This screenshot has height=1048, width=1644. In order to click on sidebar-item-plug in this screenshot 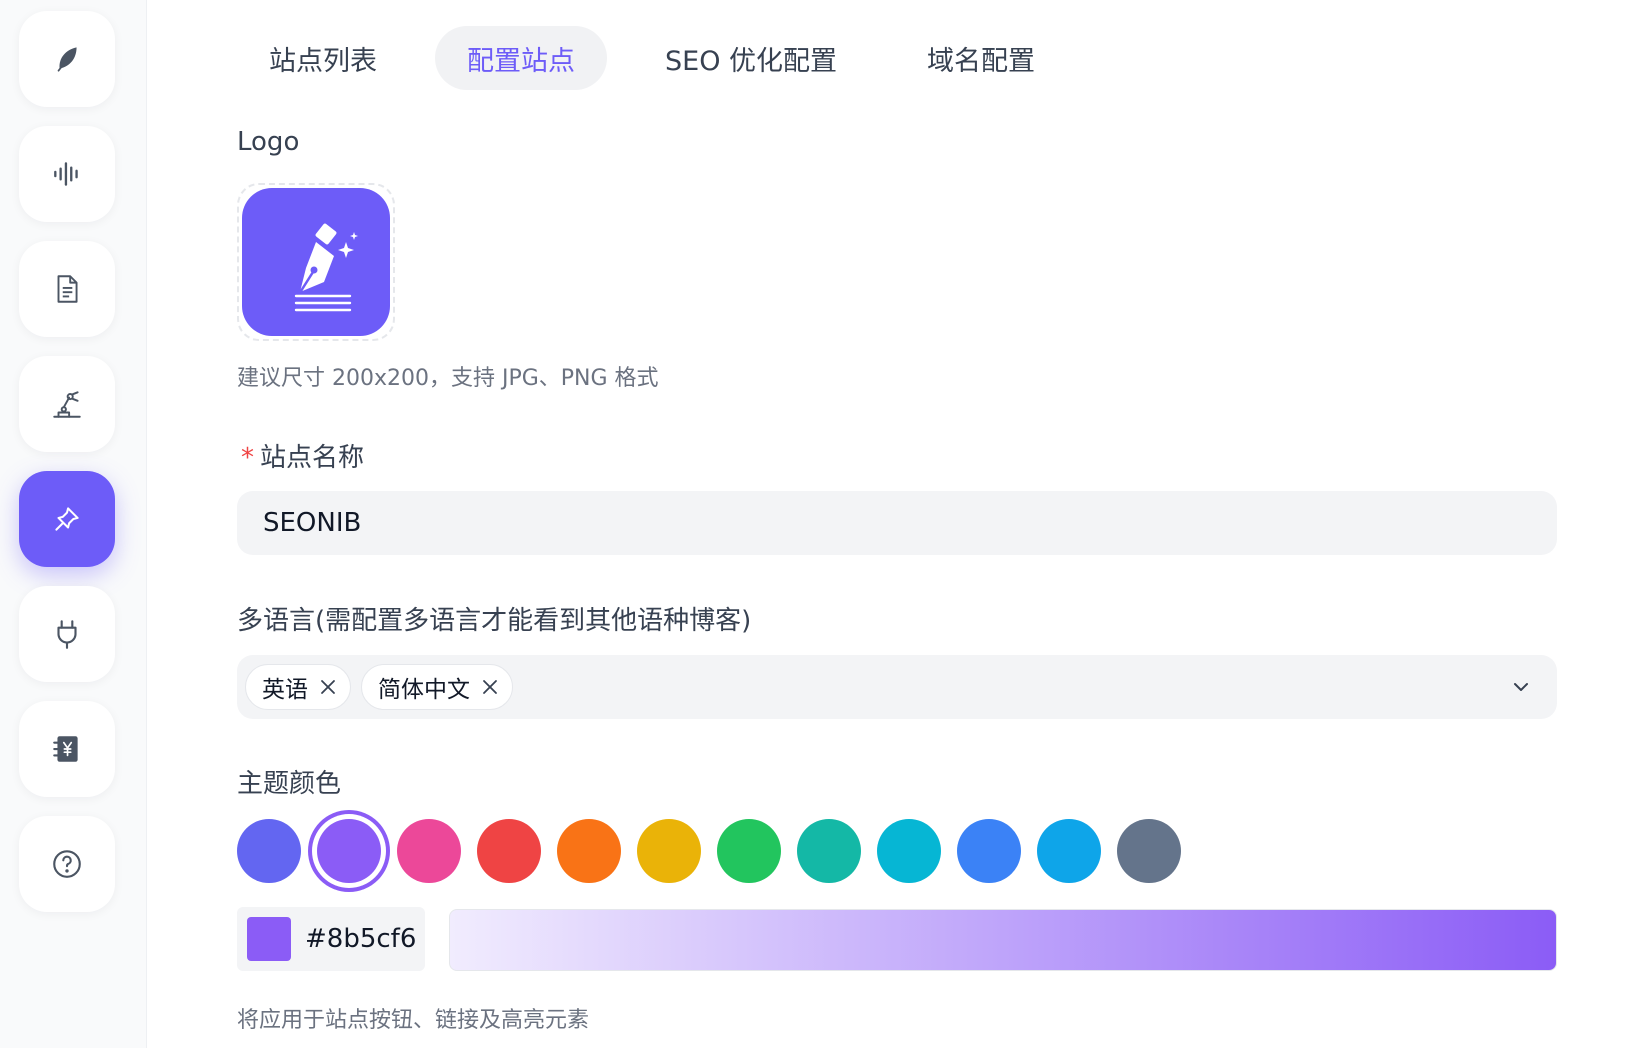, I will do `click(67, 634)`.